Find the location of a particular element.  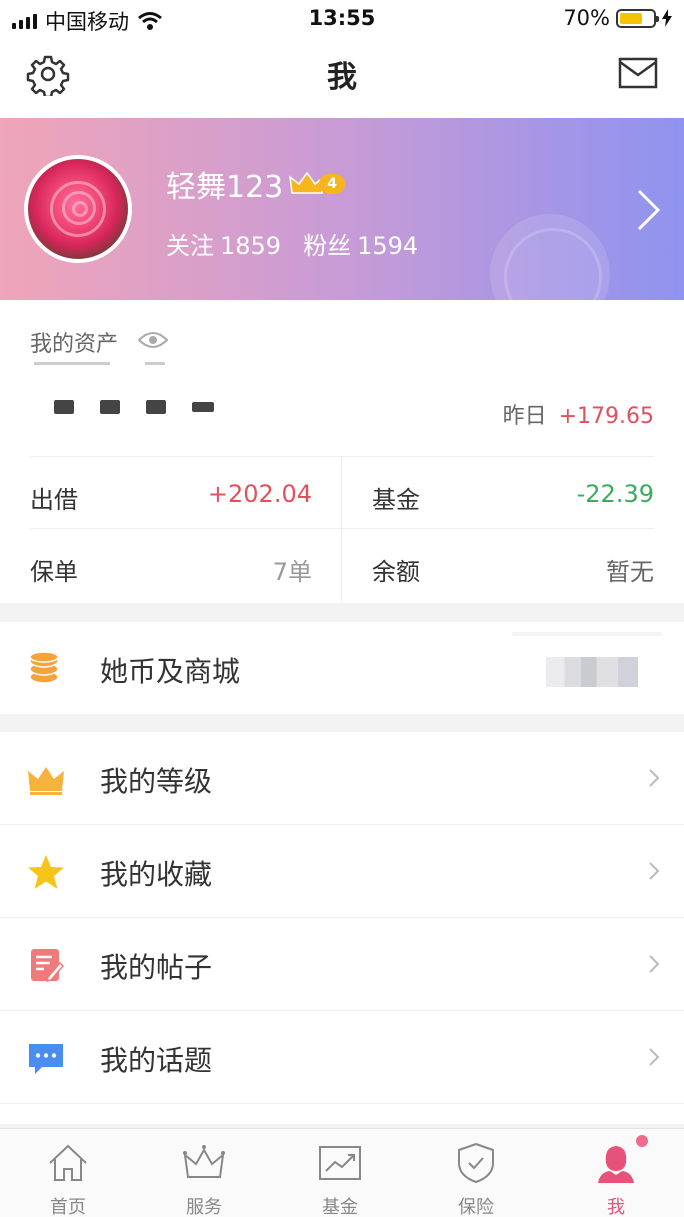

asset-cell-value: +202.04 is located at coordinates (259, 494).